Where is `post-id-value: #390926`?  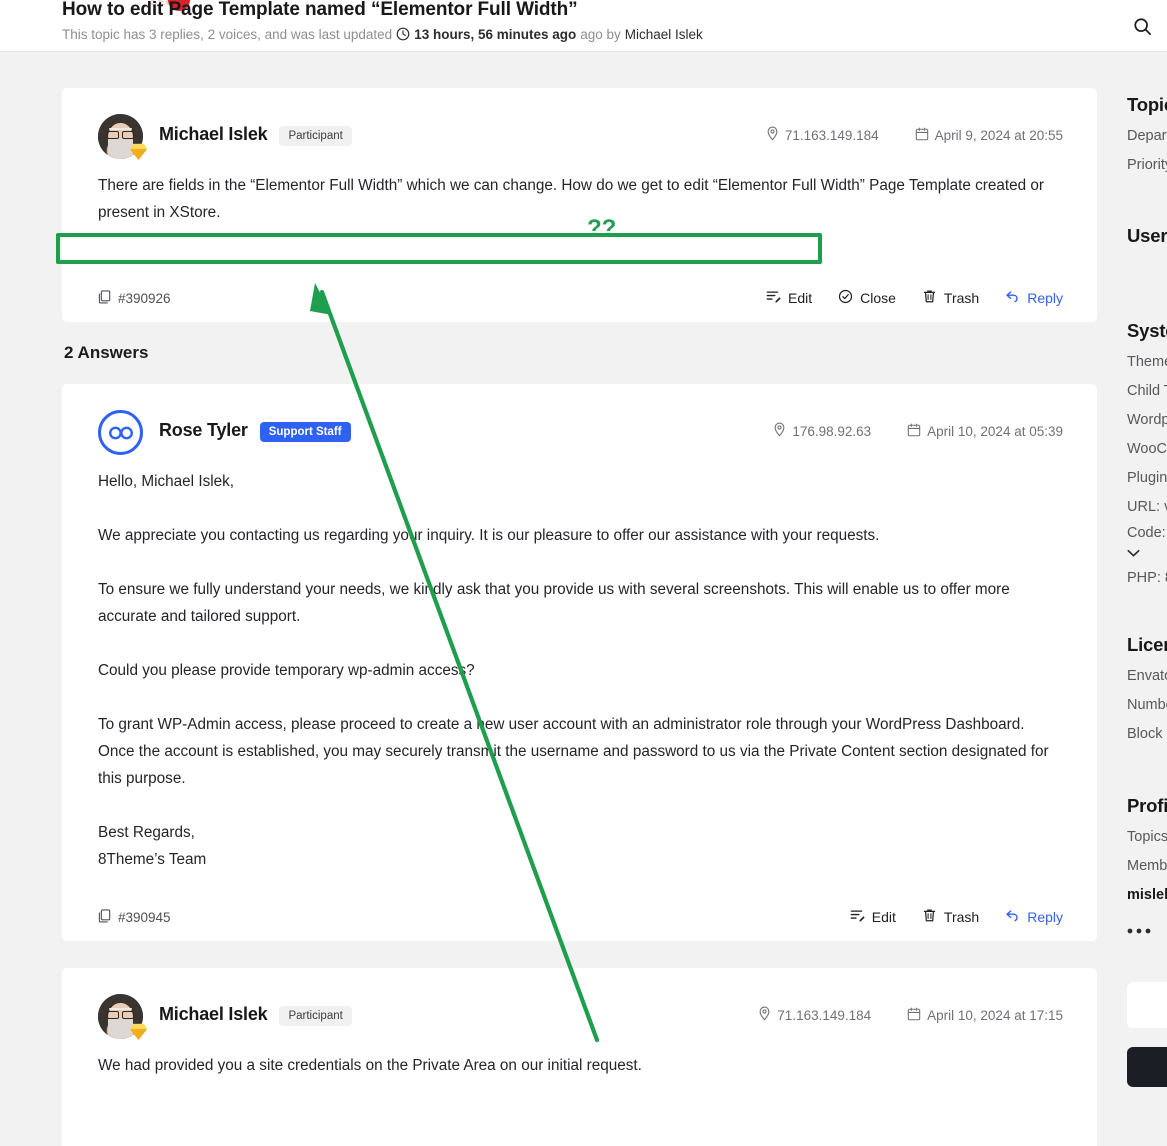 post-id-value: #390926 is located at coordinates (144, 298).